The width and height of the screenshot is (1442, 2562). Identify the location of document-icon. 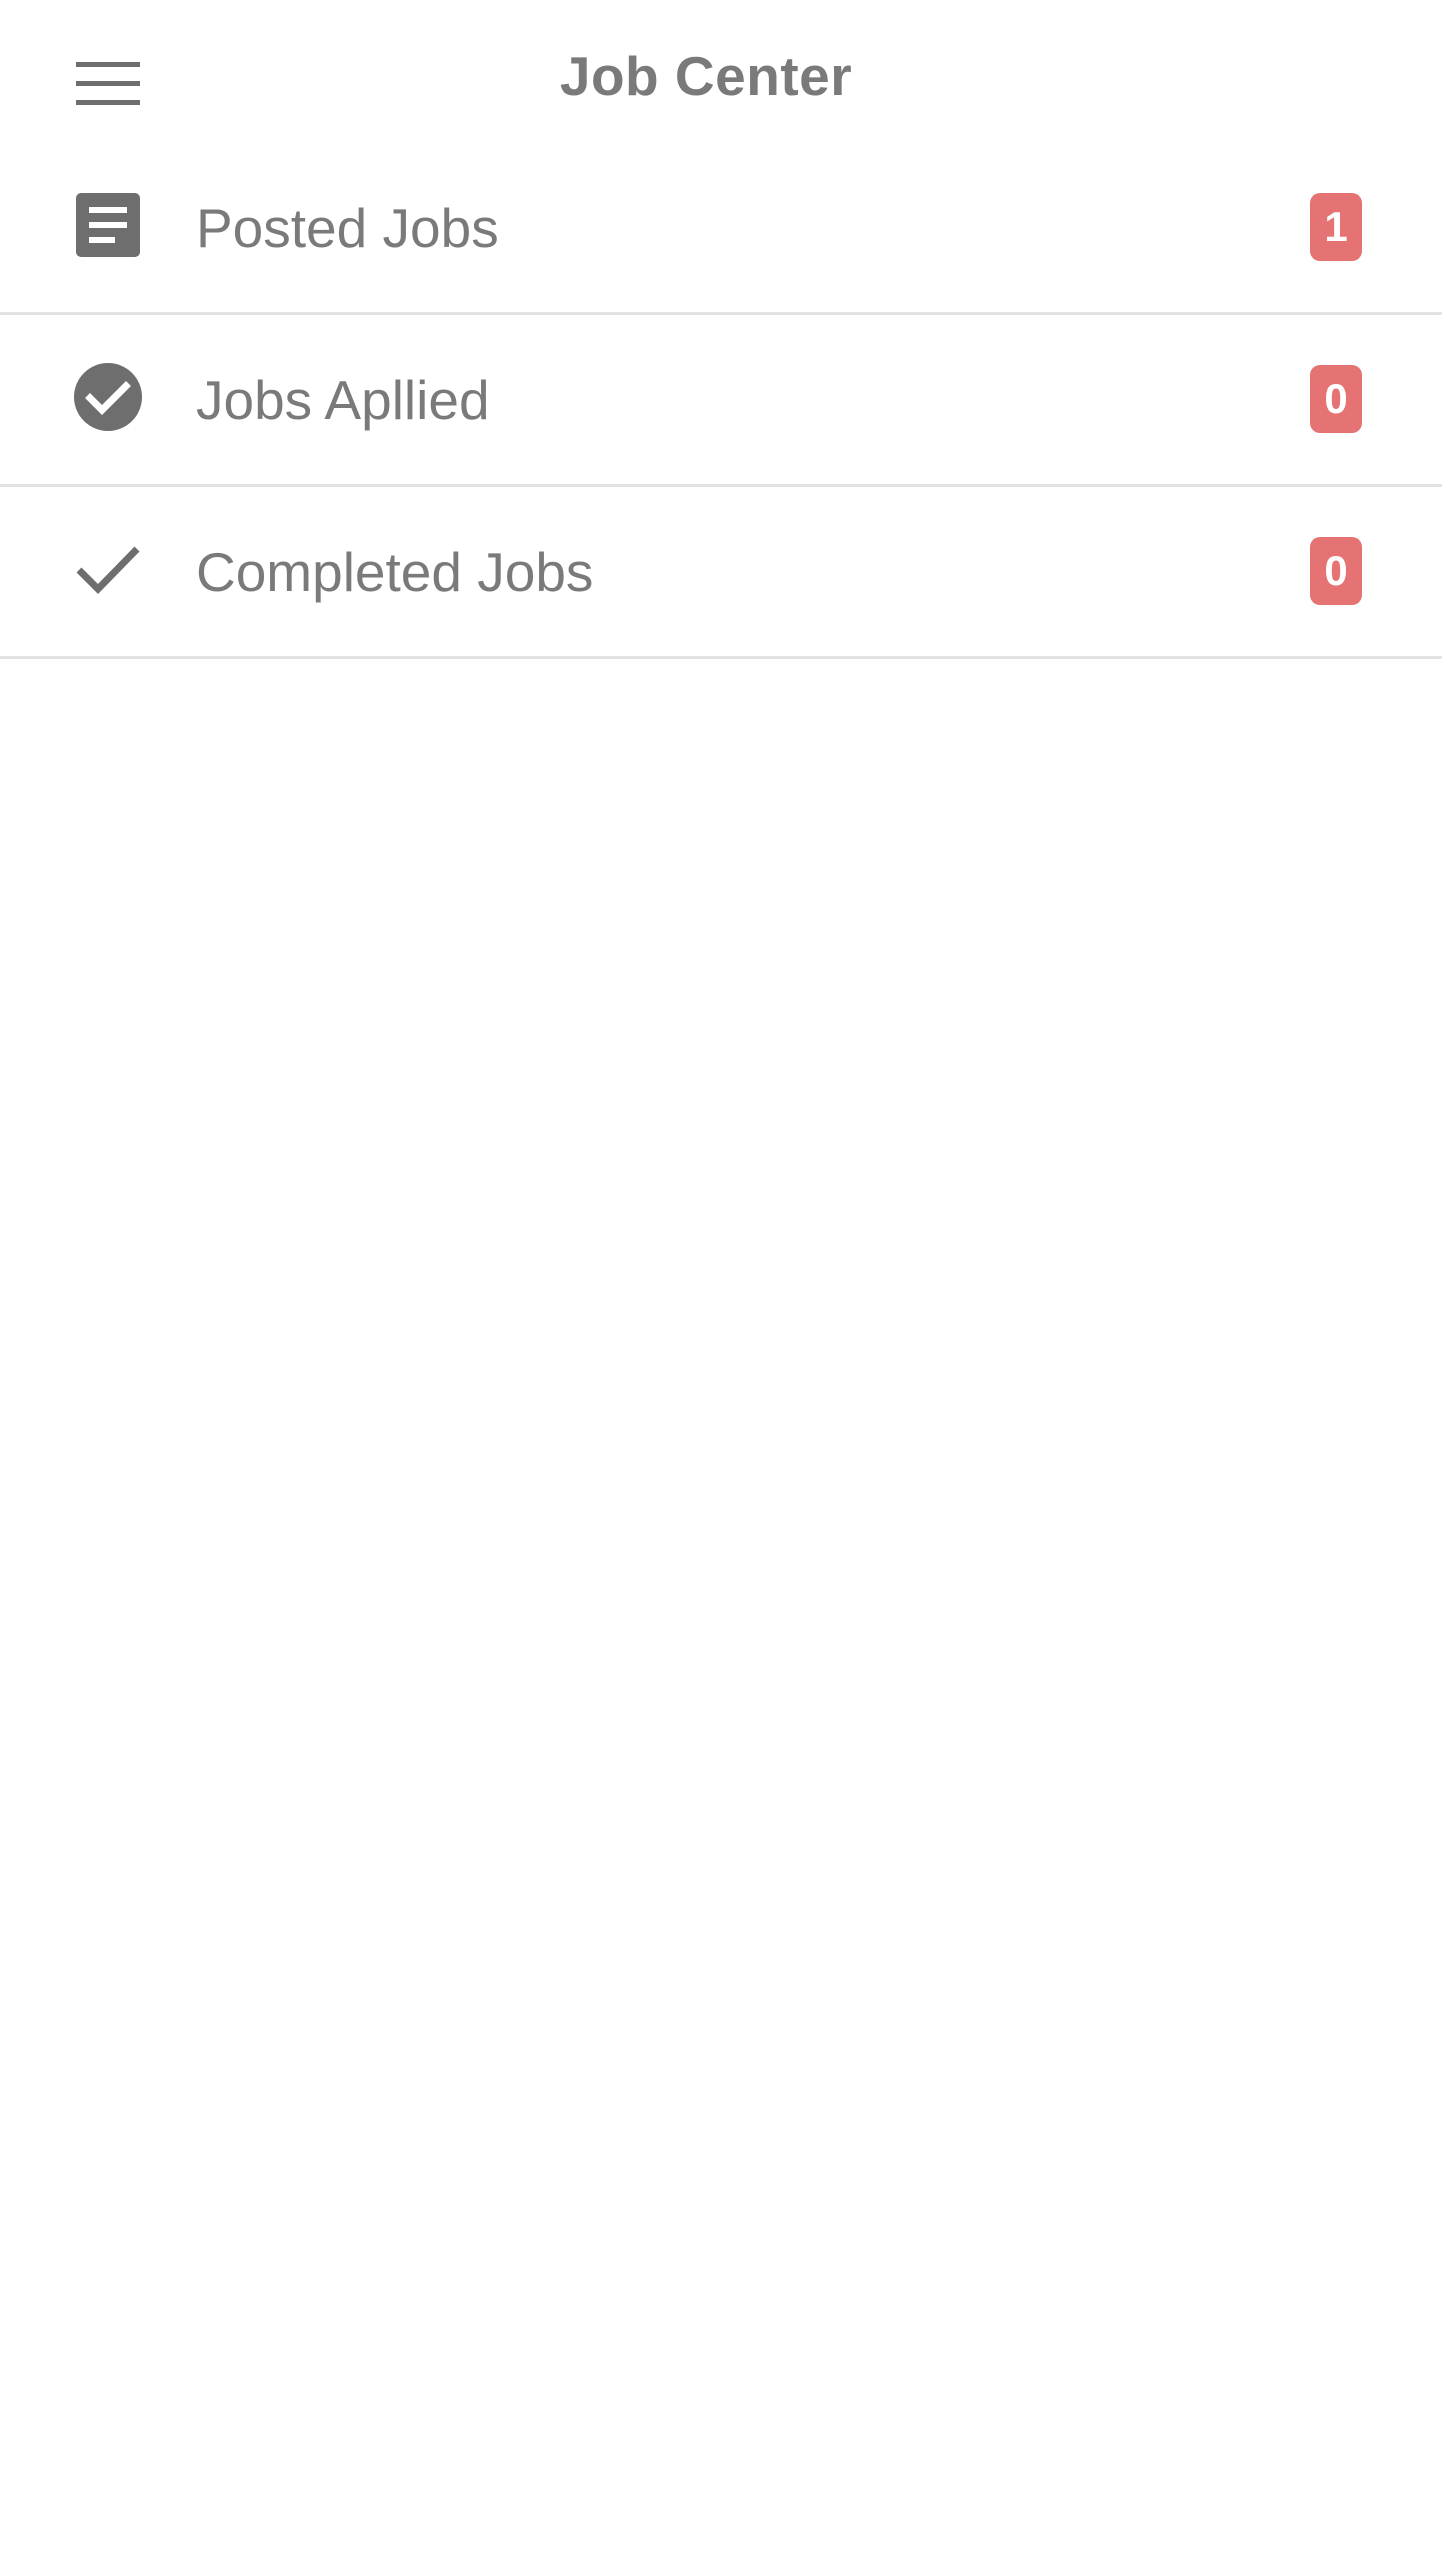
(108, 225).